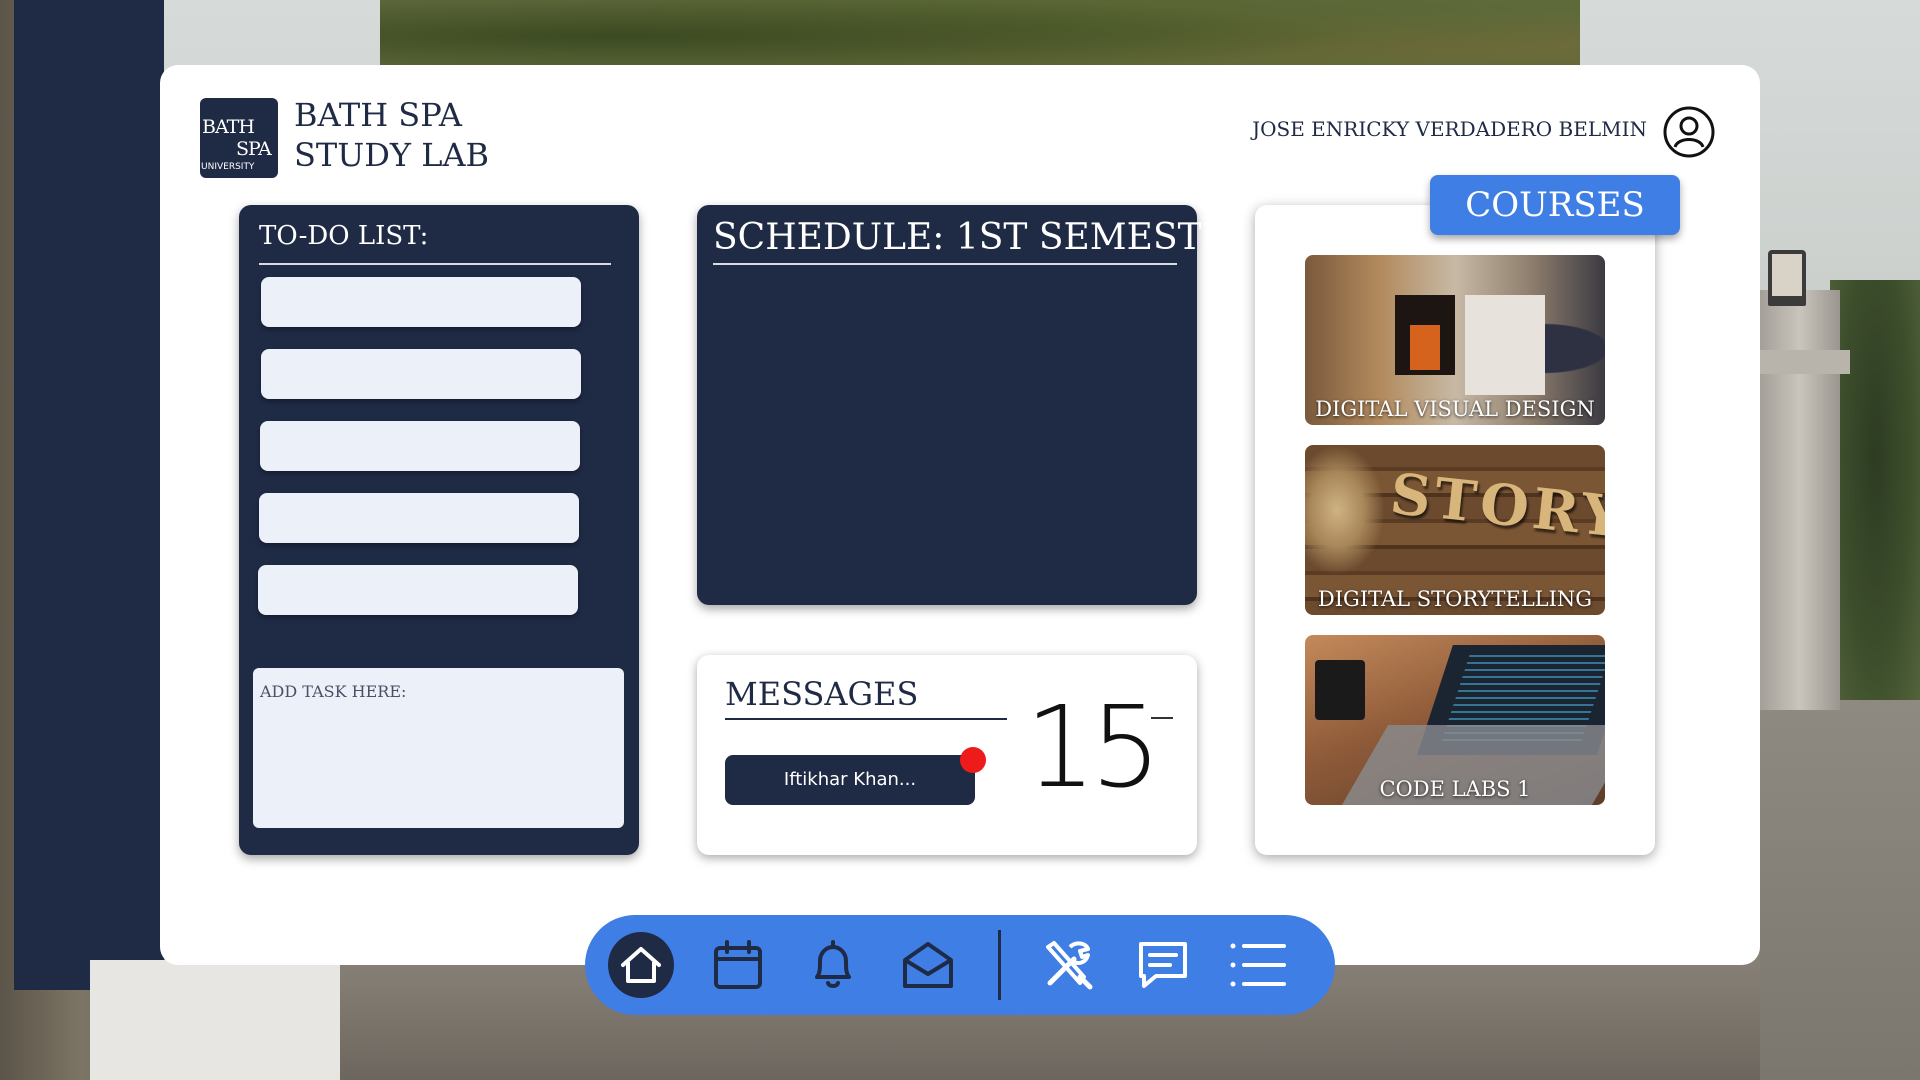 The width and height of the screenshot is (1920, 1080). I want to click on background-pillar-cap, so click(1800, 362).